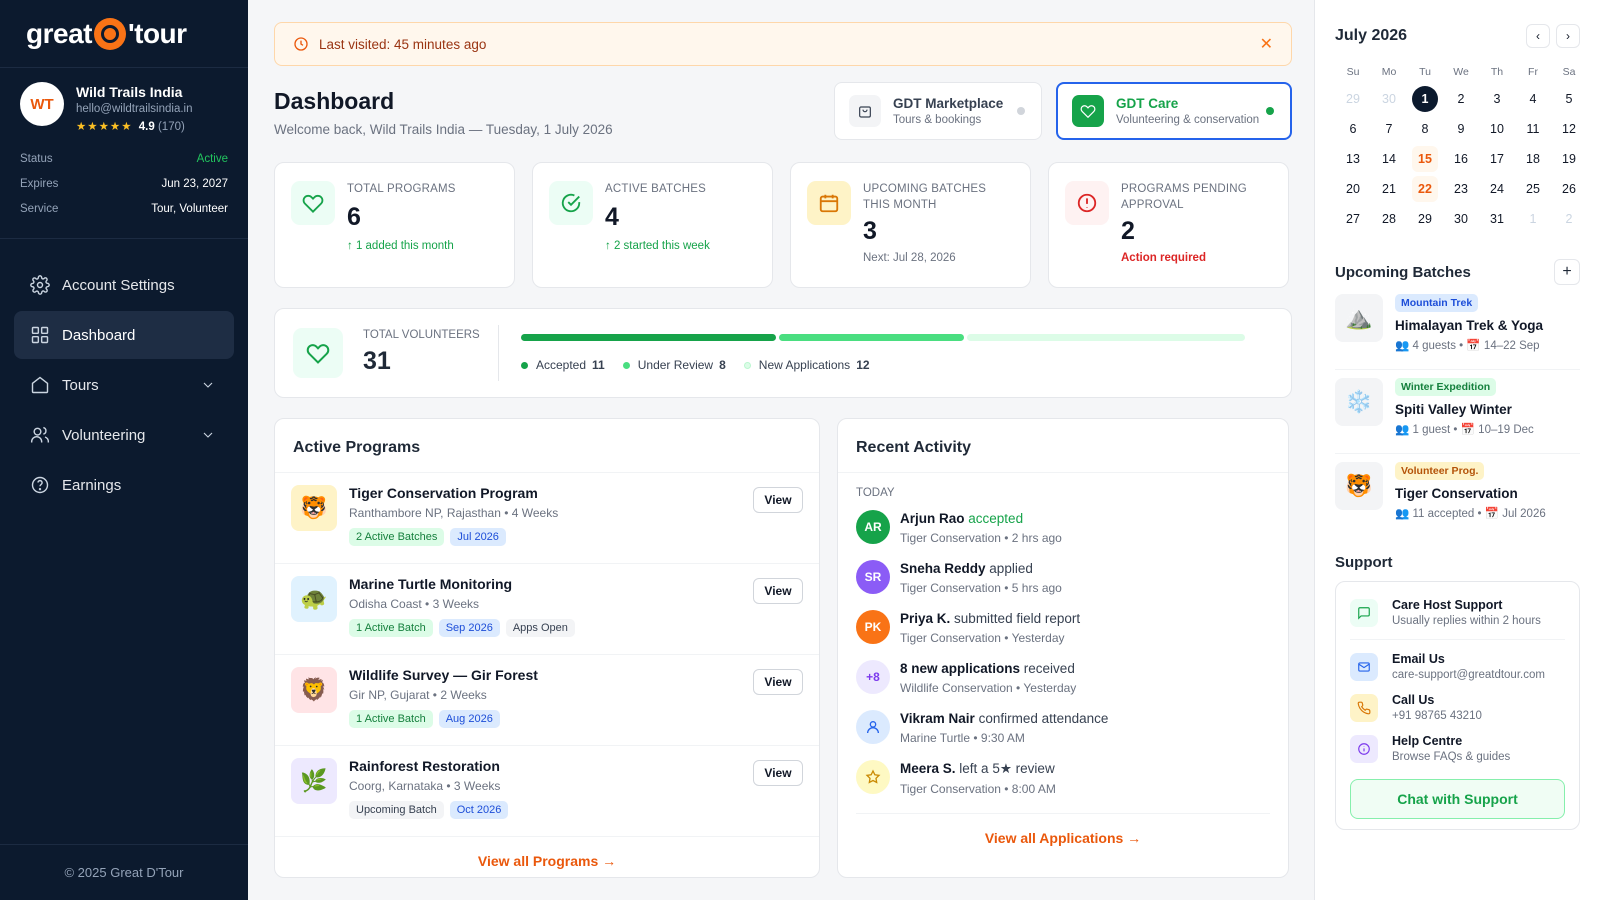 The image size is (1600, 900). What do you see at coordinates (1567, 272) in the screenshot?
I see `add-batch-button: +` at bounding box center [1567, 272].